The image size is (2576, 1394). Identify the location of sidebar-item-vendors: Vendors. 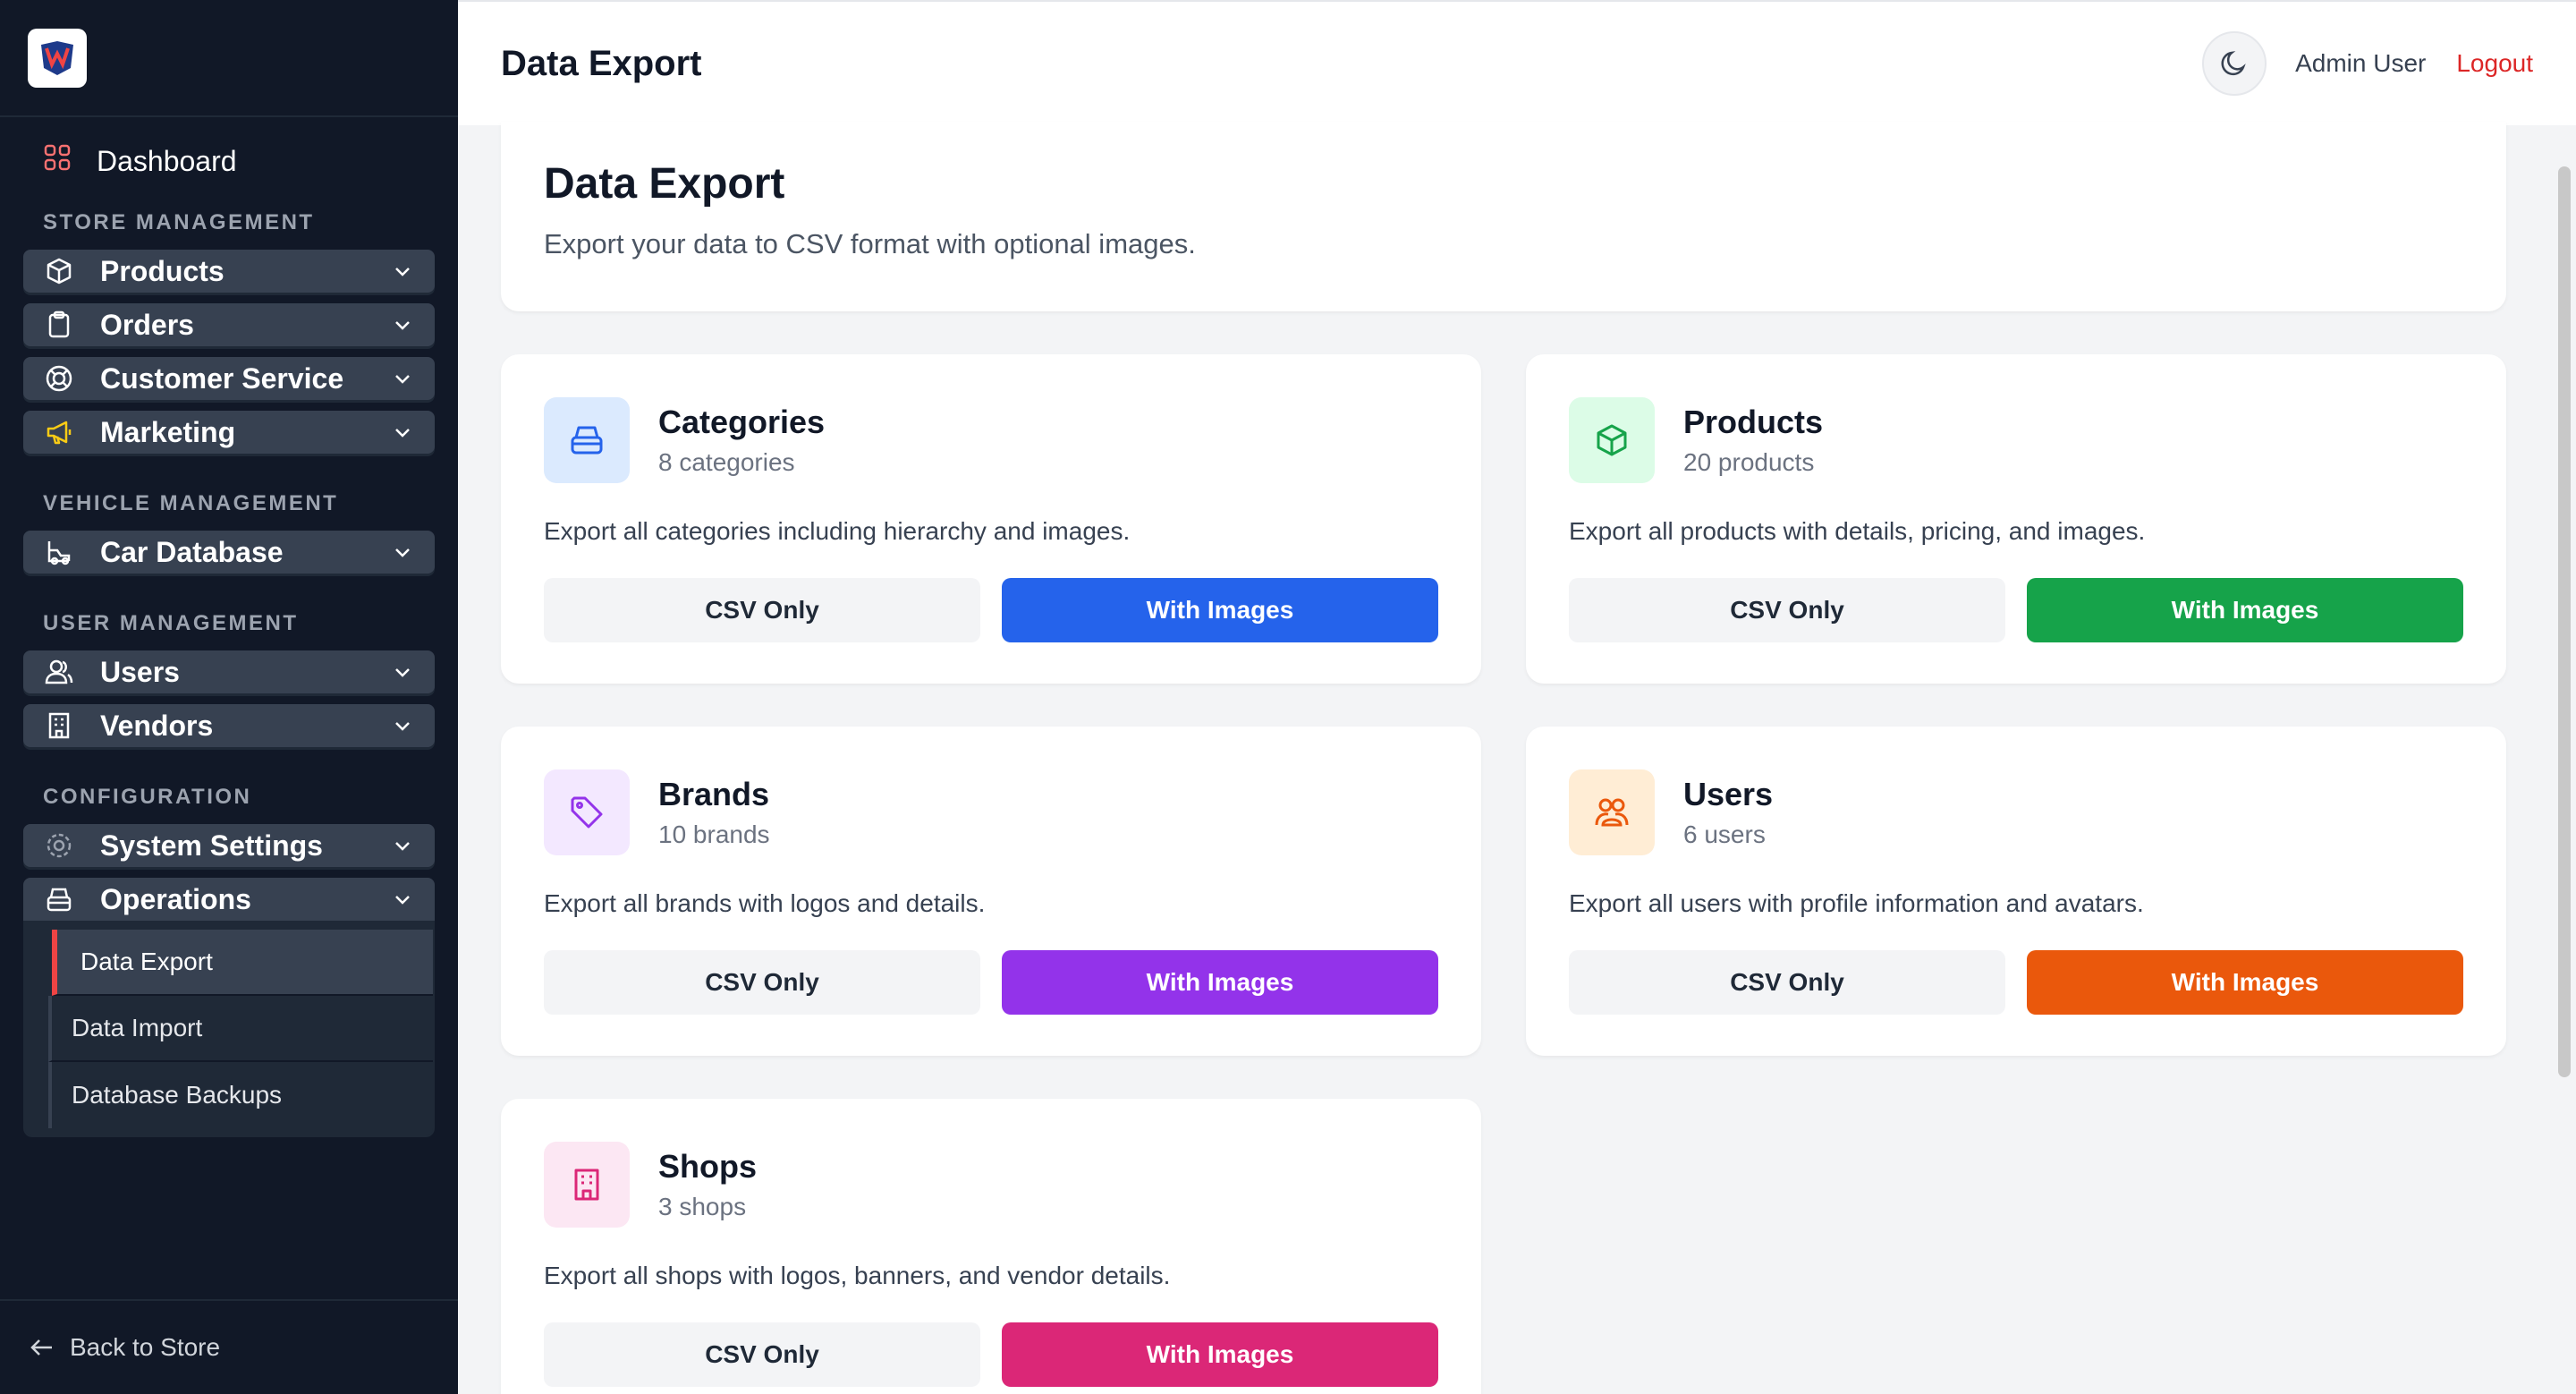
(229, 725).